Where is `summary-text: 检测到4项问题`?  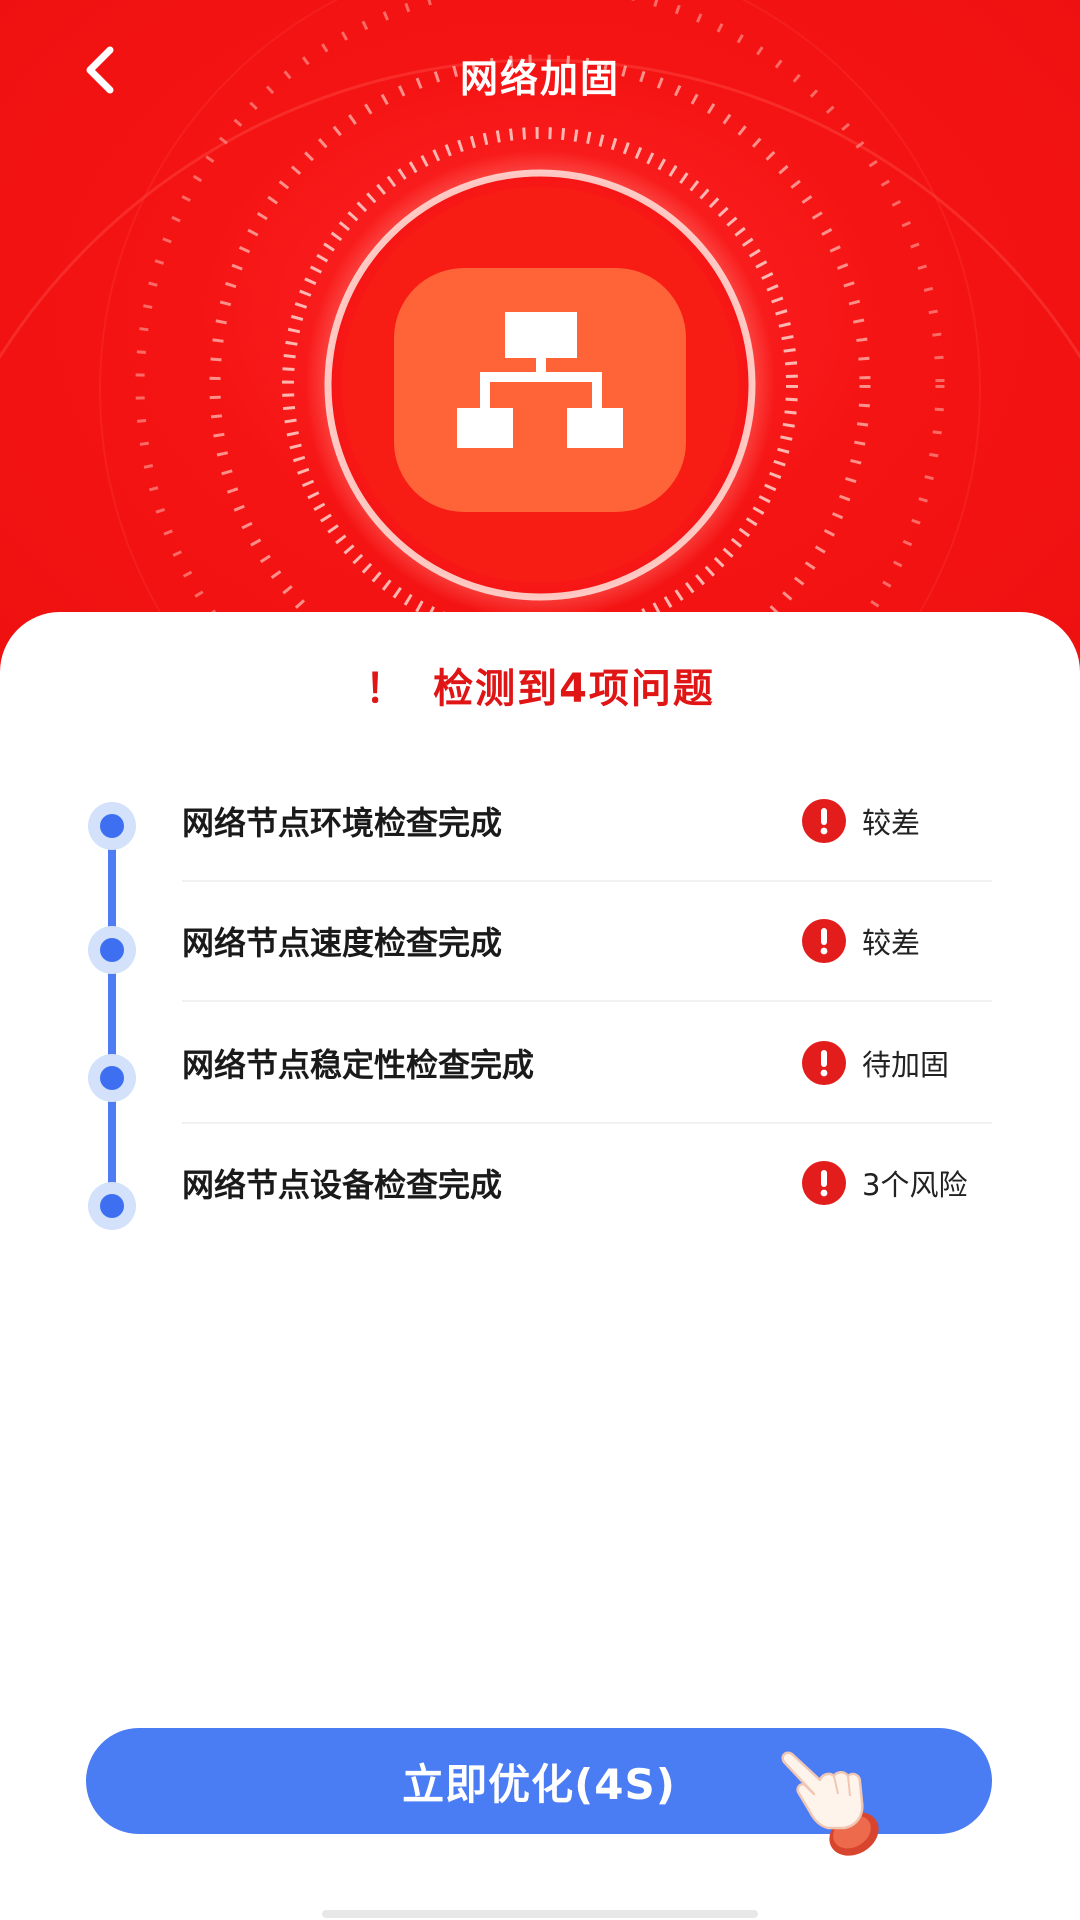 summary-text: 检测到4项问题 is located at coordinates (574, 689).